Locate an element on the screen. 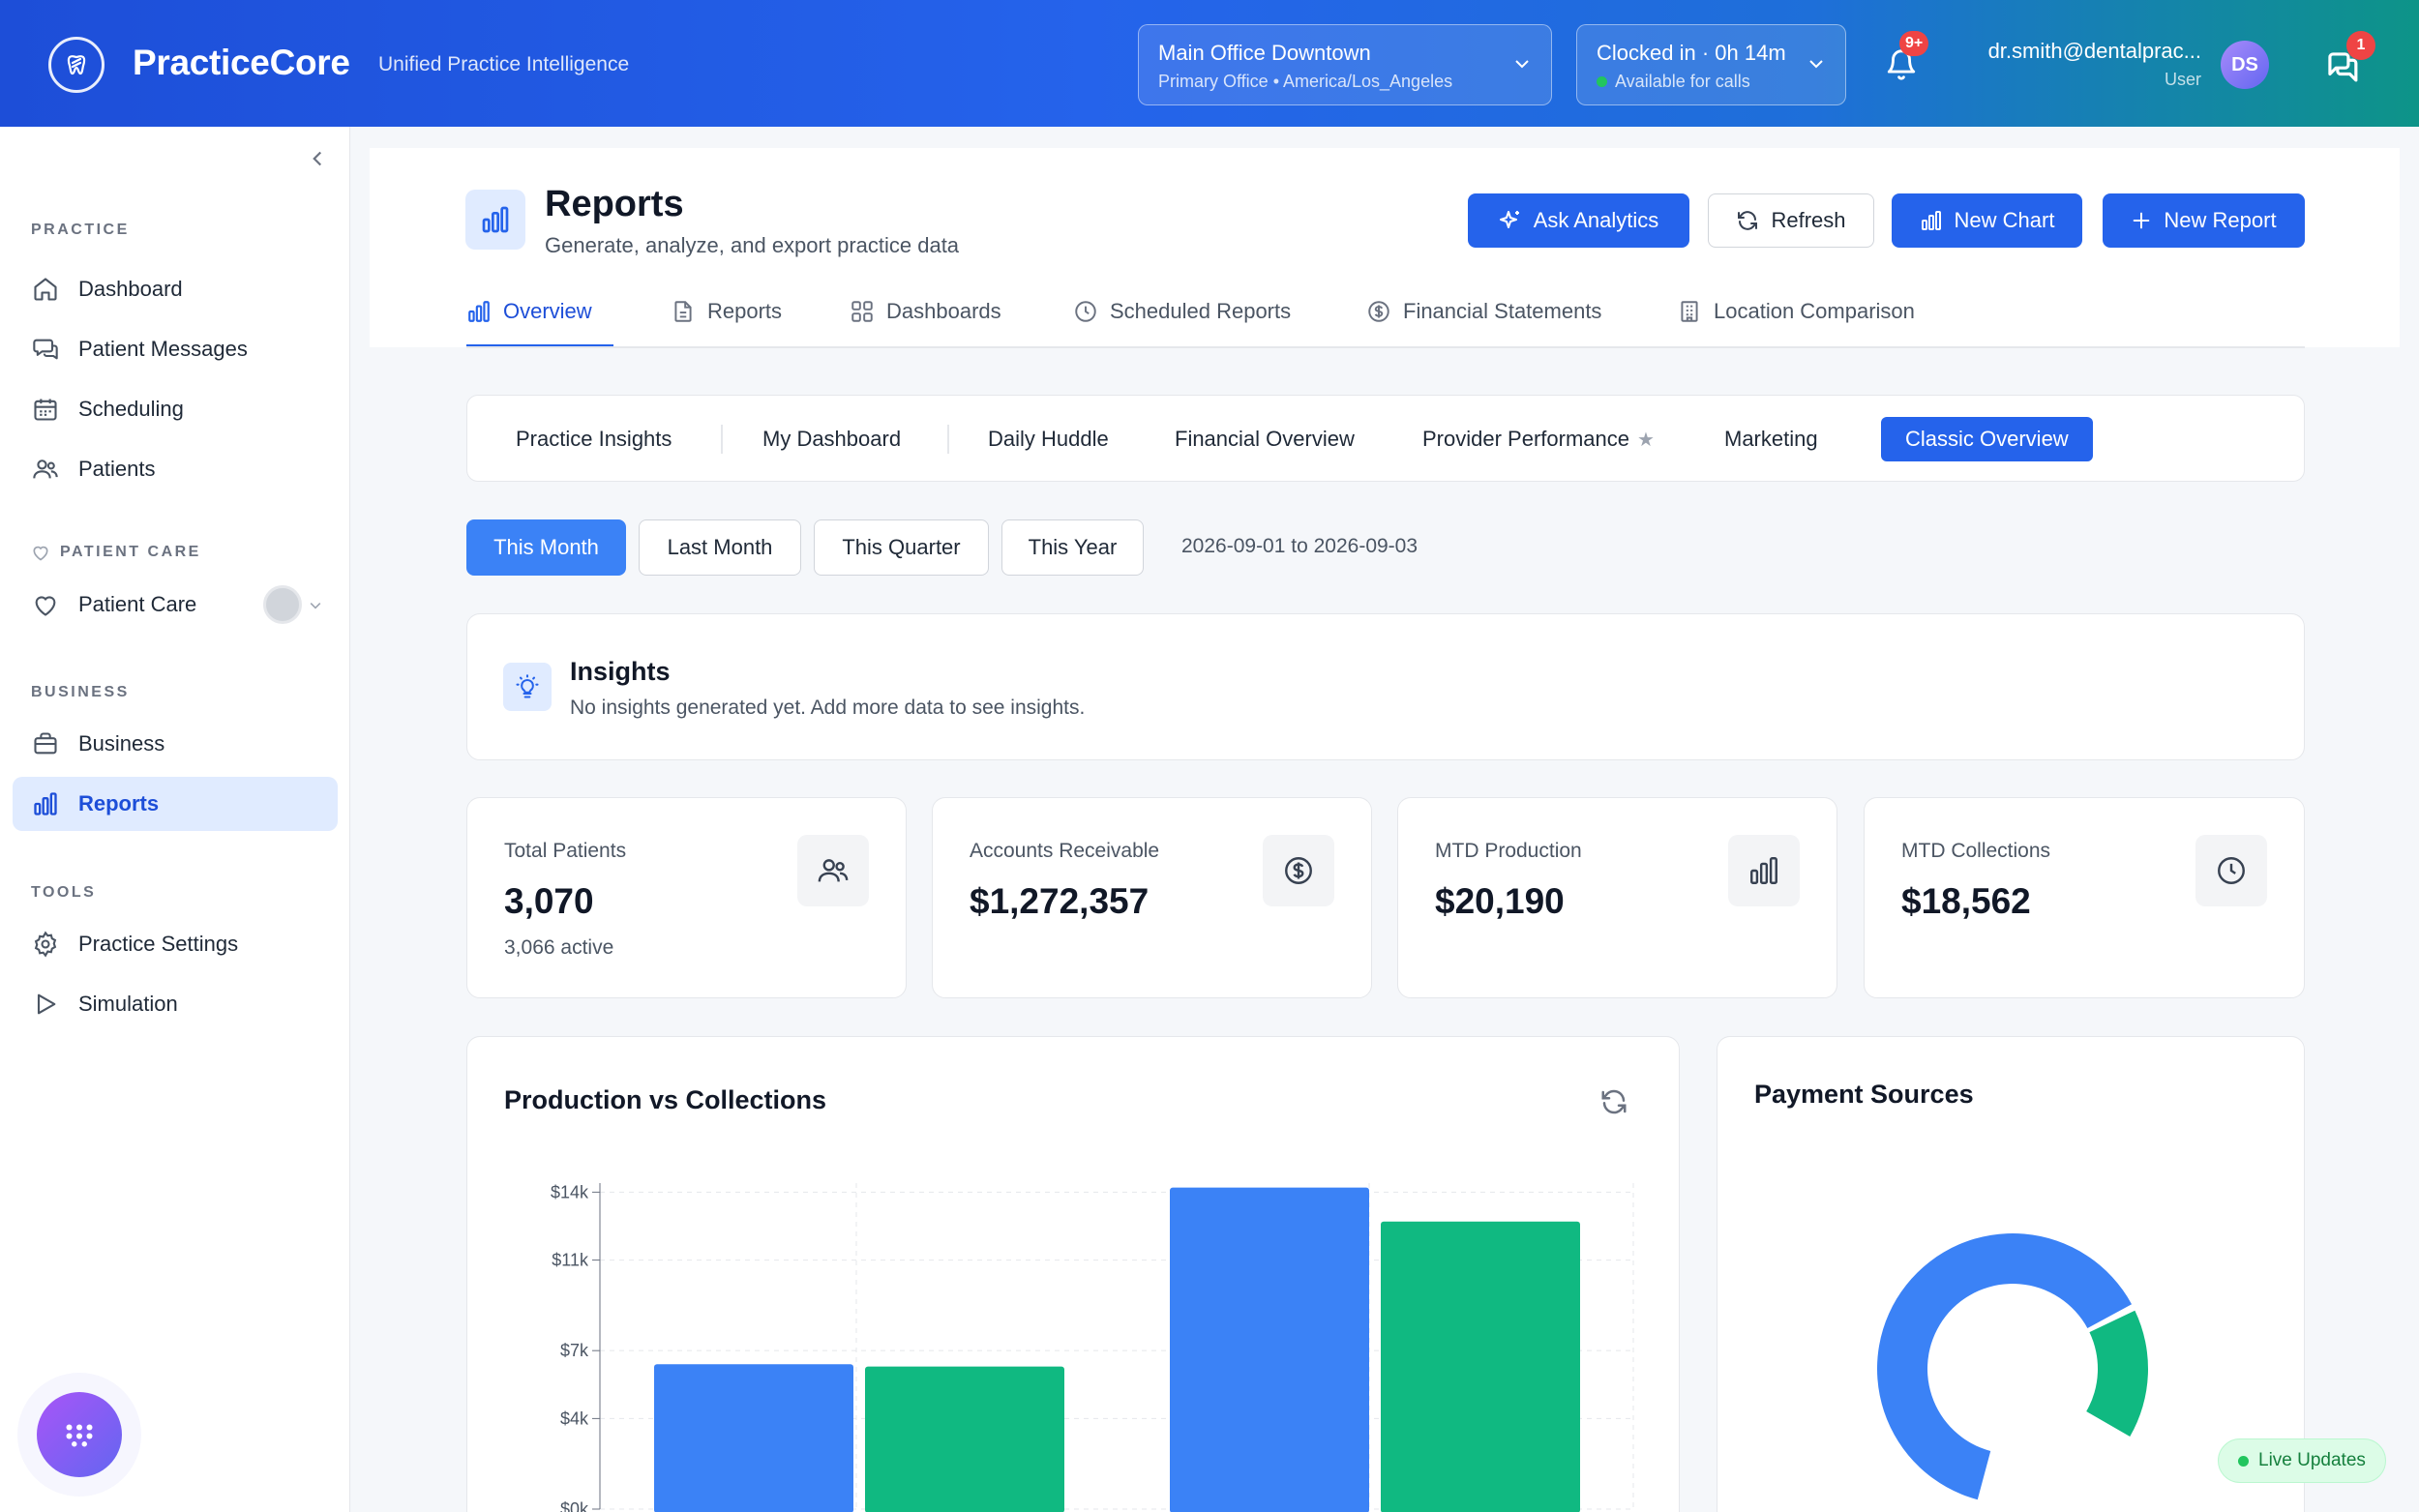 This screenshot has height=1512, width=2419. sidebar-item-scheduling: Scheduling is located at coordinates (175, 409).